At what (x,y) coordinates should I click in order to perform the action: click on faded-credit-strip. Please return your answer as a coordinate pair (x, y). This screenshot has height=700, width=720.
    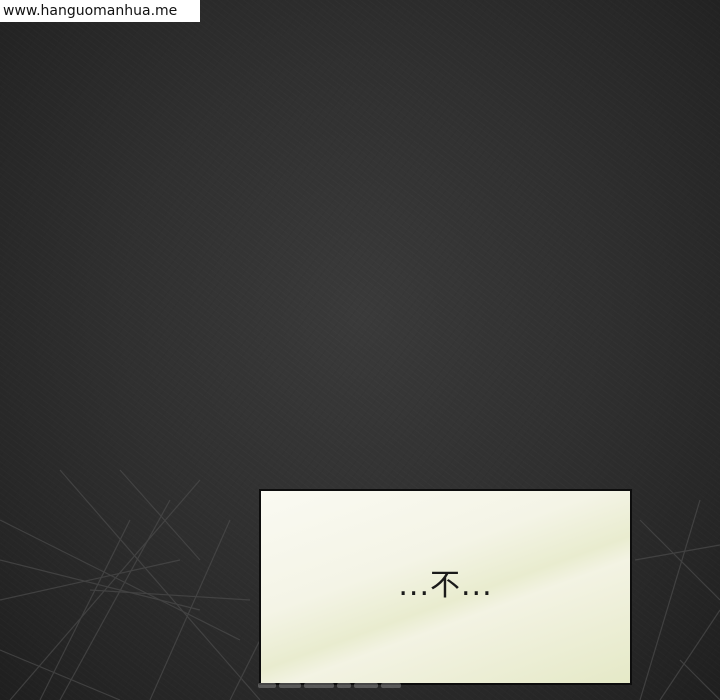
    Looking at the image, I should click on (338, 687).